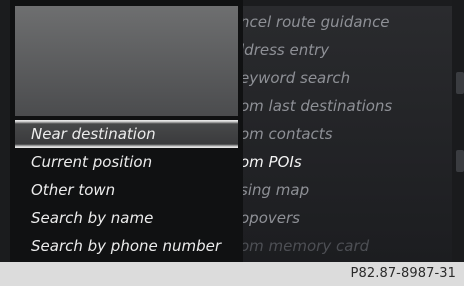 The image size is (464, 286). Describe the element at coordinates (270, 218) in the screenshot. I see `menu-item-stopovers: opovers` at that location.